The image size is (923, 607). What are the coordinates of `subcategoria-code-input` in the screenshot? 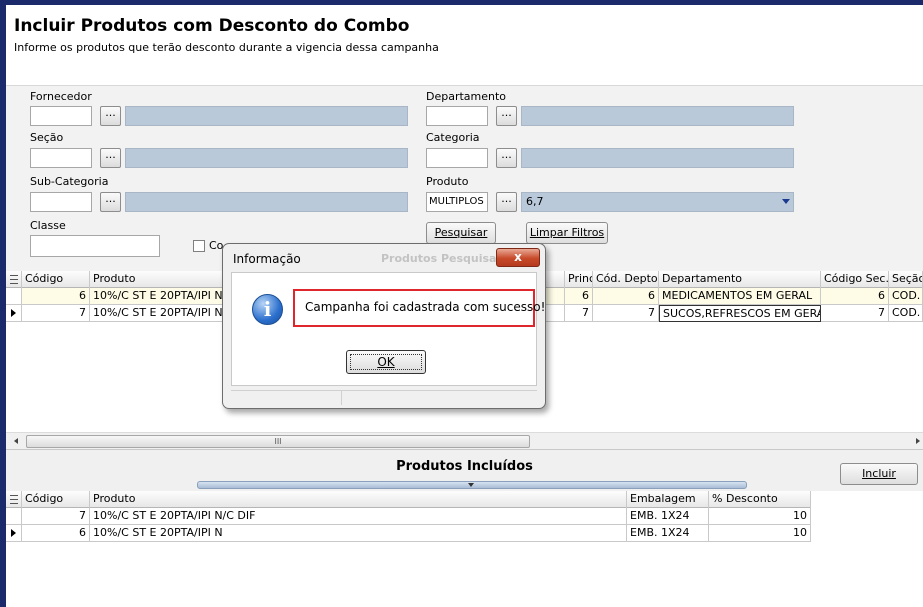 It's located at (61, 202).